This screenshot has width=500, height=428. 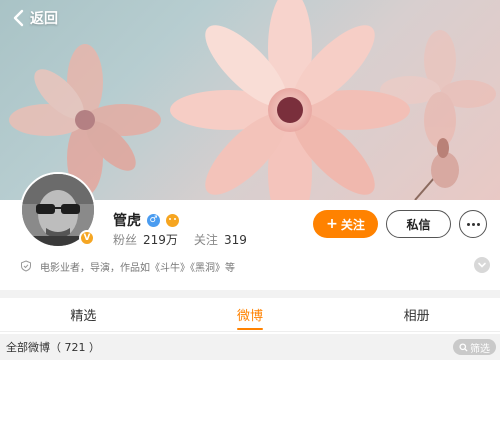 What do you see at coordinates (125, 240) in the screenshot?
I see `fans-label: 粉丝` at bounding box center [125, 240].